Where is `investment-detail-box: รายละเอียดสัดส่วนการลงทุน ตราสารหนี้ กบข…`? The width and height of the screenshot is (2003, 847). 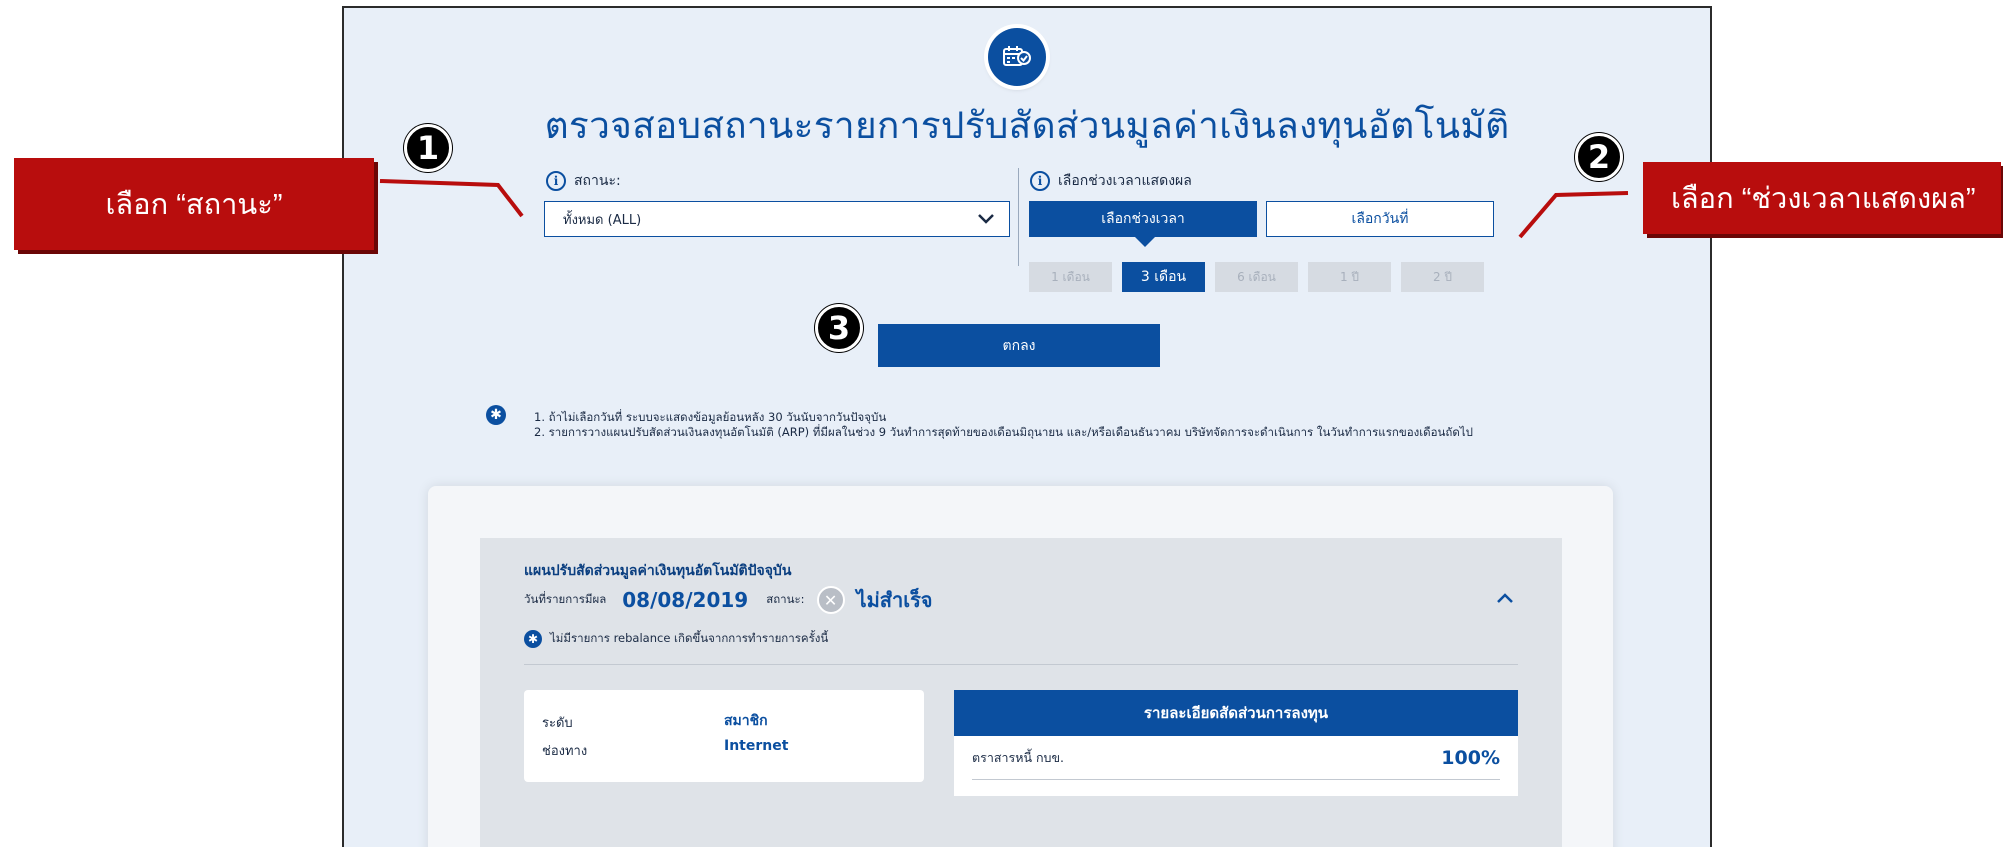 investment-detail-box: รายละเอียดสัดส่วนการลงทุน ตราสารหนี้ กบข… is located at coordinates (1236, 743).